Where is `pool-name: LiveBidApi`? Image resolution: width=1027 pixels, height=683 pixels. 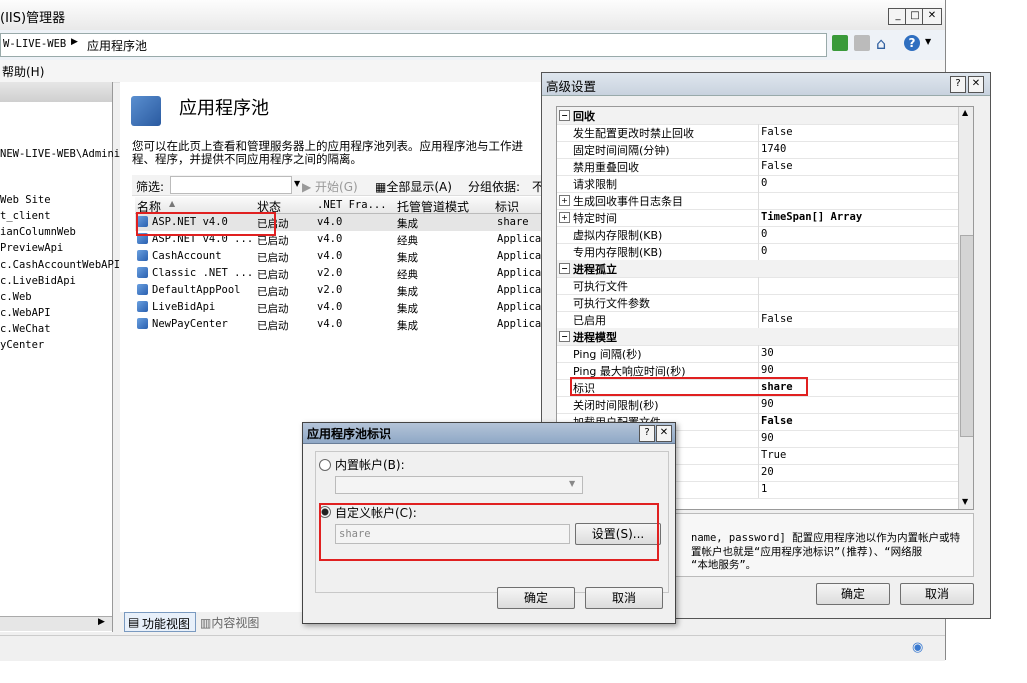 pool-name: LiveBidApi is located at coordinates (184, 307).